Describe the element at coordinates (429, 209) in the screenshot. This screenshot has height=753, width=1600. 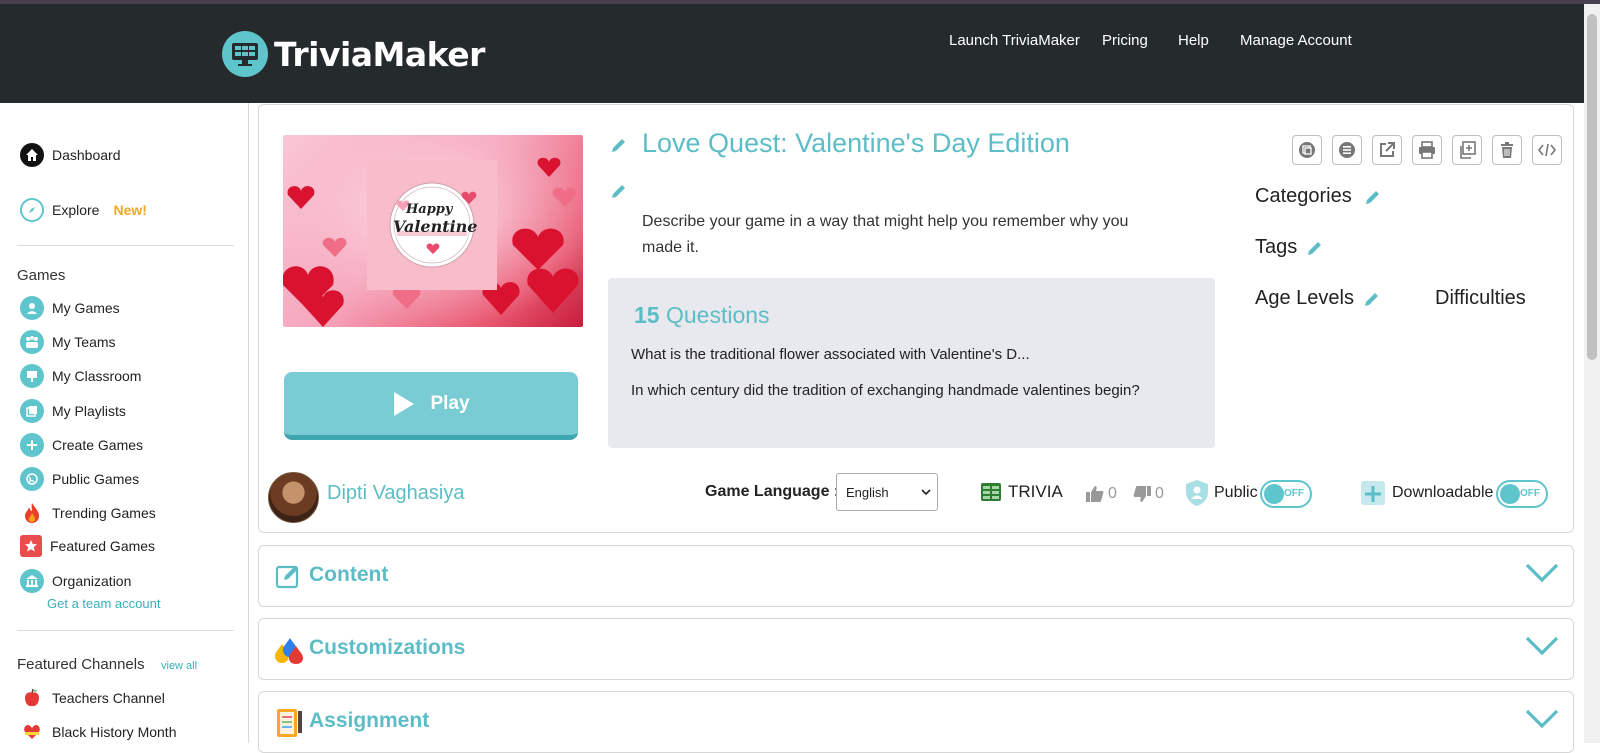
I see `thumbnail-happy-text: Happy` at that location.